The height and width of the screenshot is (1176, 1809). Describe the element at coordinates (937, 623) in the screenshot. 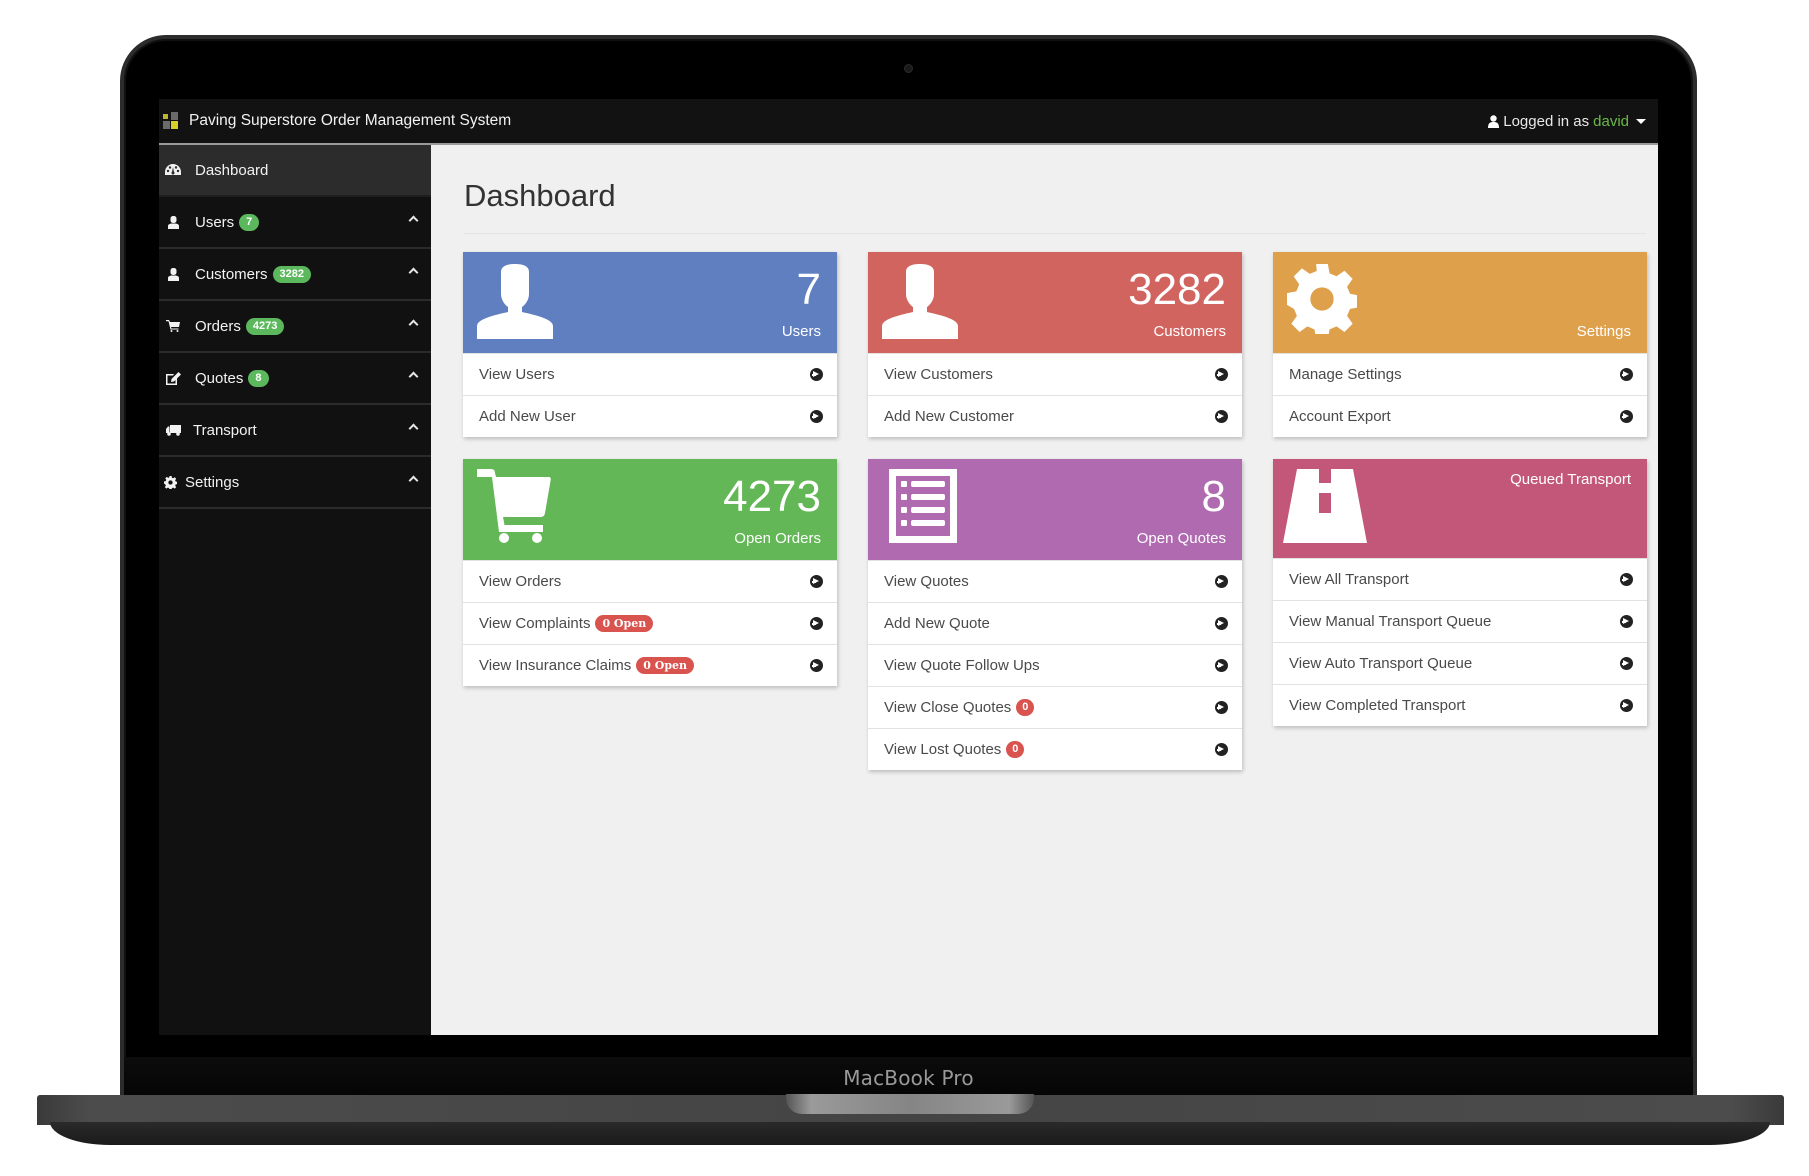

I see `link-label: Add New Quote` at that location.